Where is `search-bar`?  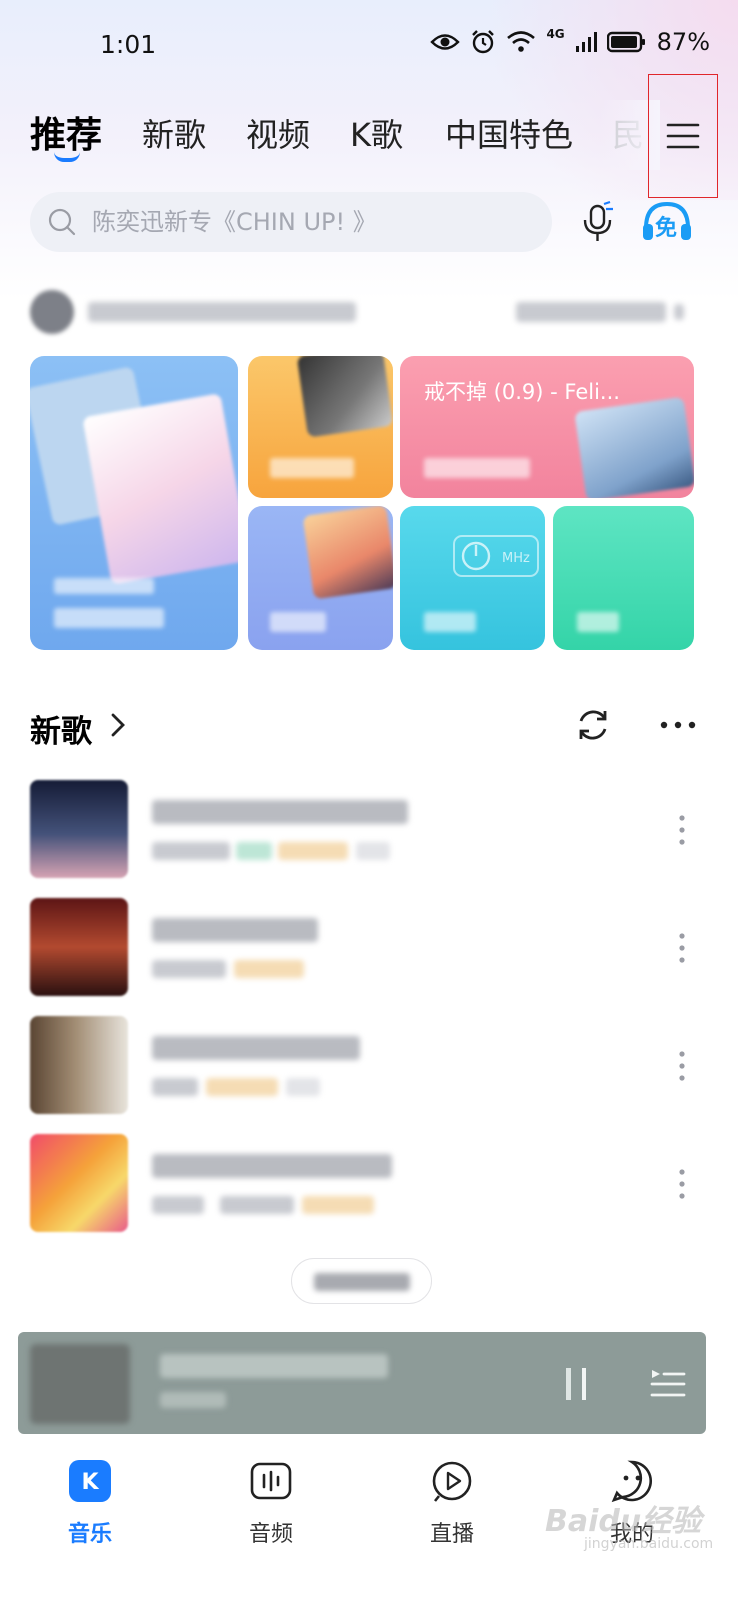
search-bar is located at coordinates (291, 222).